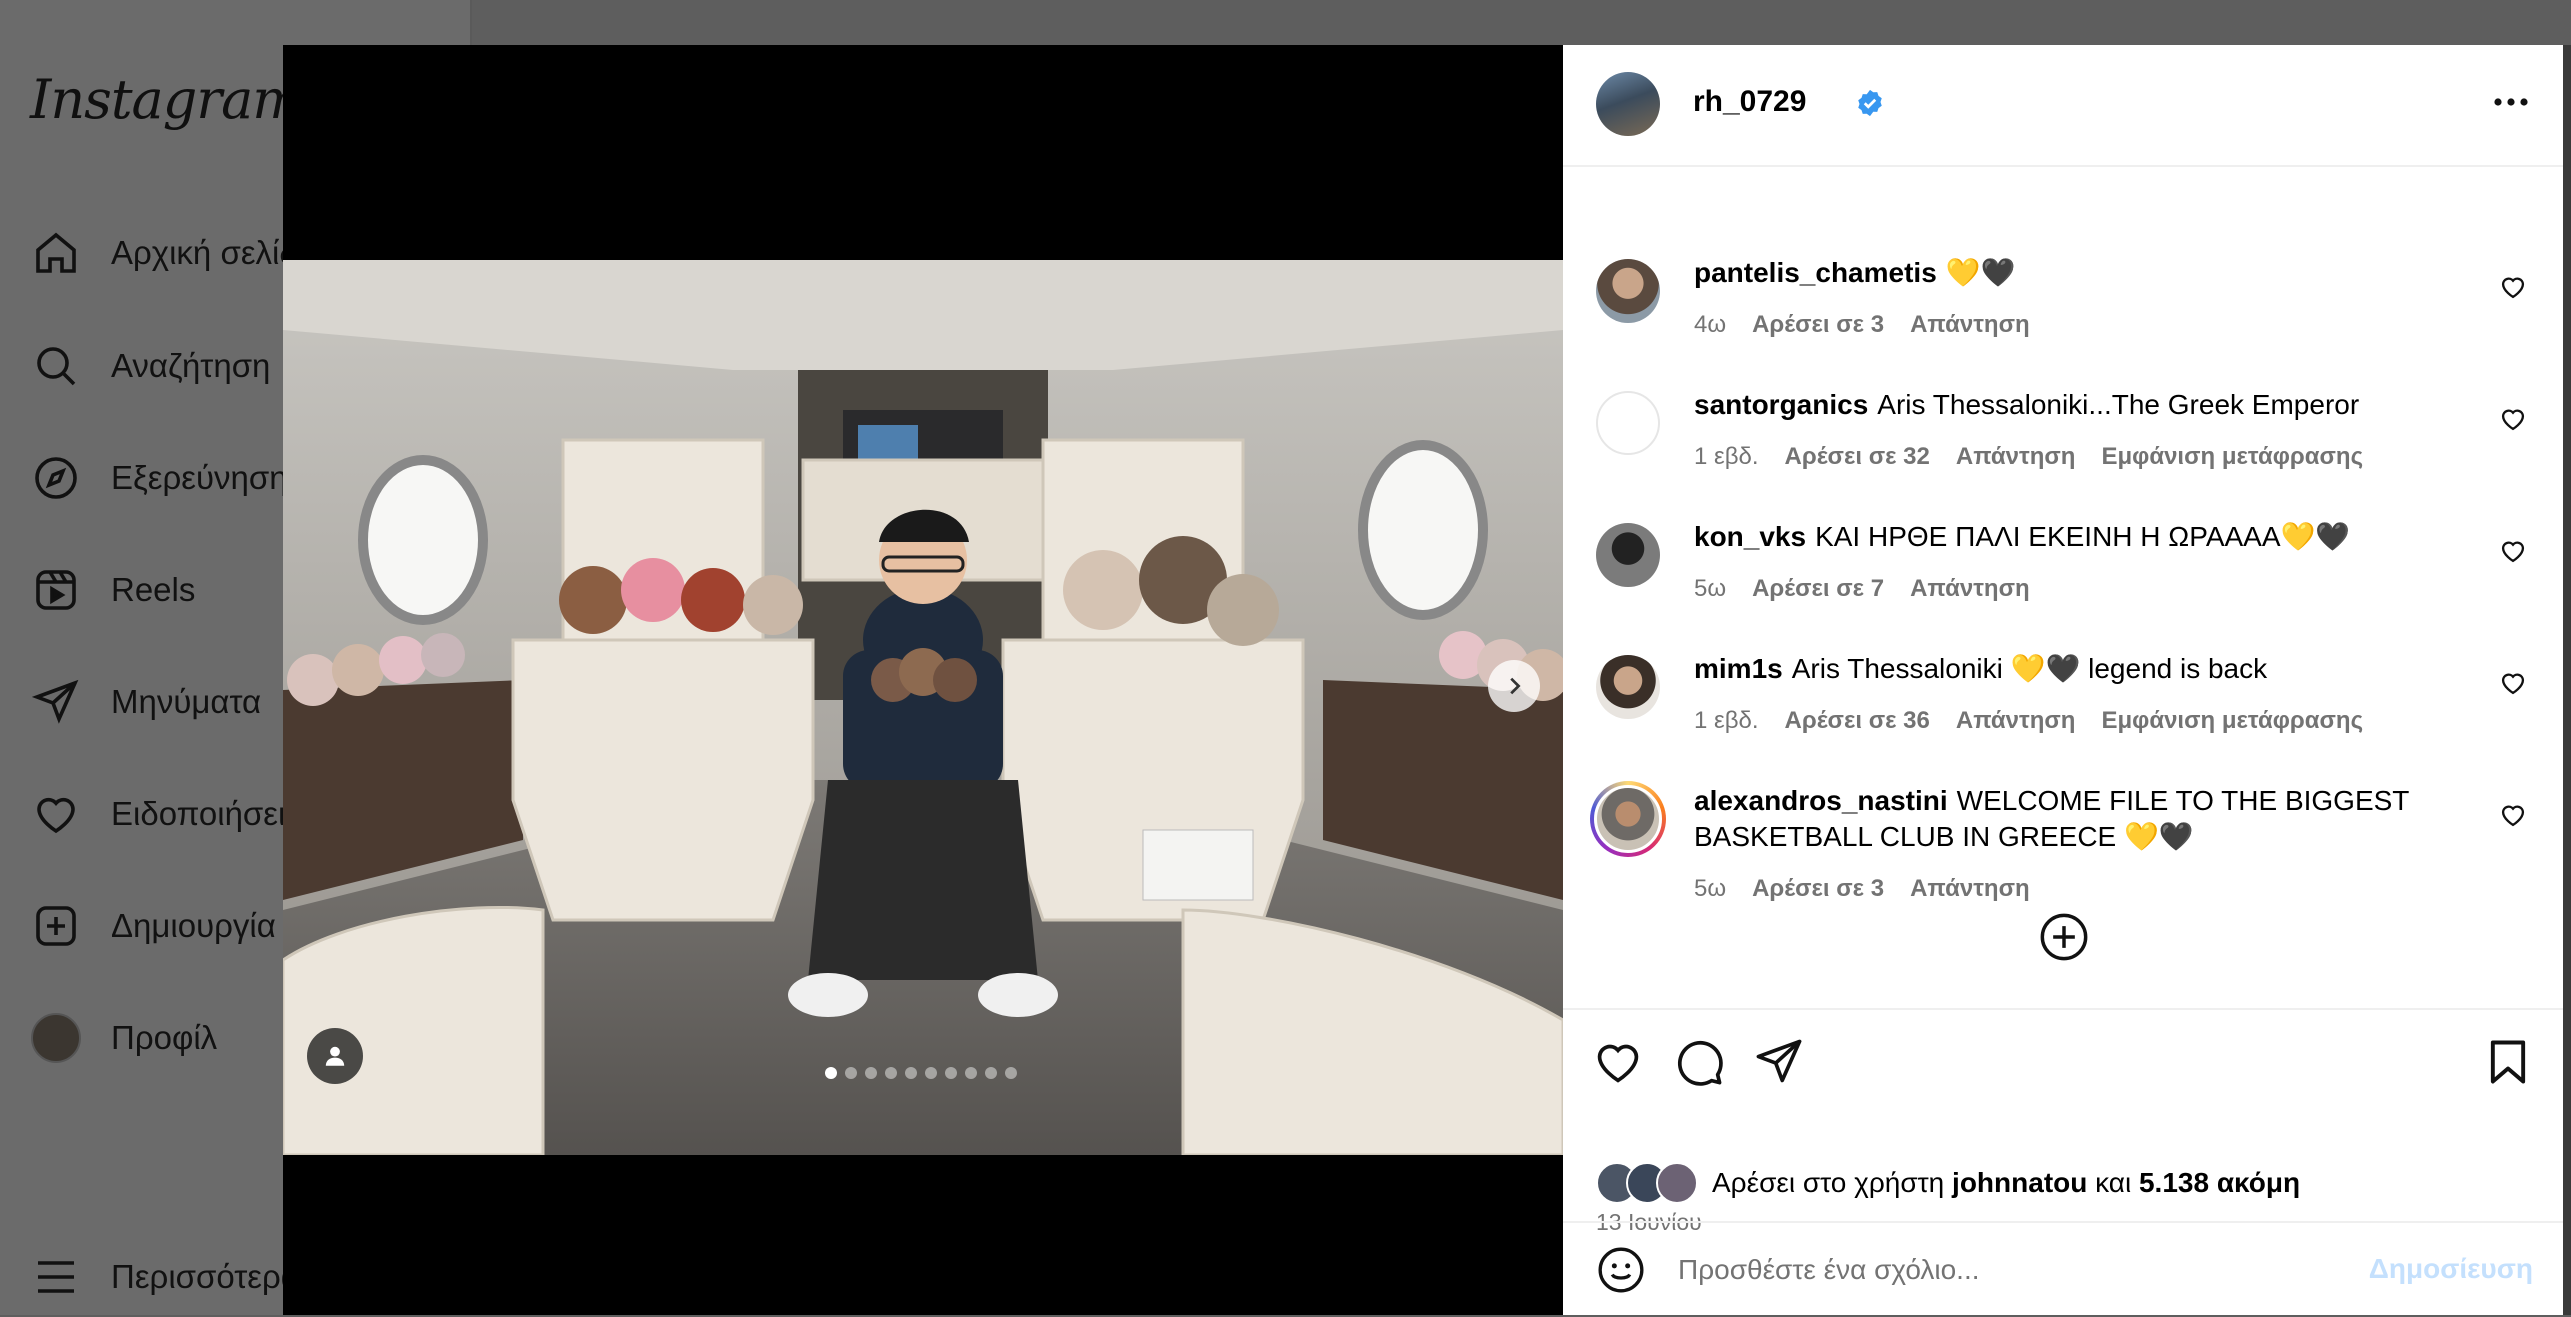 This screenshot has width=2571, height=1317. What do you see at coordinates (2083, 536) in the screenshot?
I see `comment-body: ΚΑΙ ΗΡΘΕ ΠΑΛΙ ΕΚΕΙΝΗ Η ΩΡΑΑΑΑ💛🖤` at bounding box center [2083, 536].